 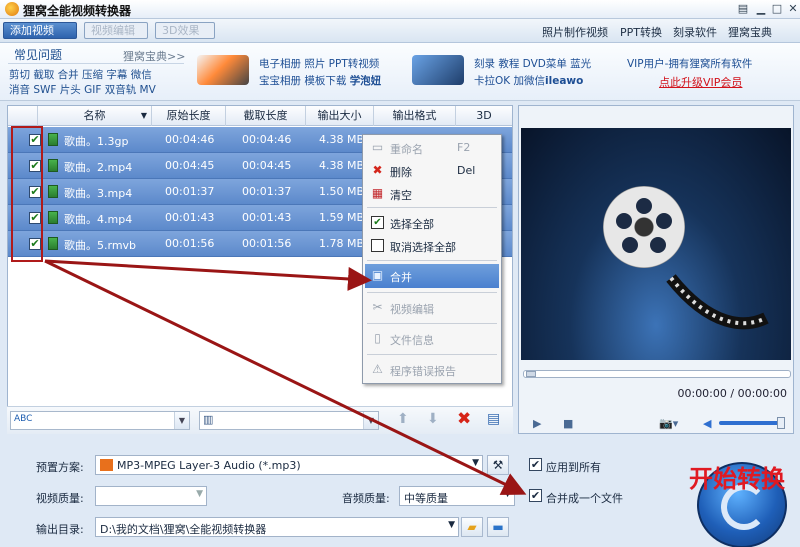 I want to click on row-clip-length: 00:01:43, so click(x=267, y=217).